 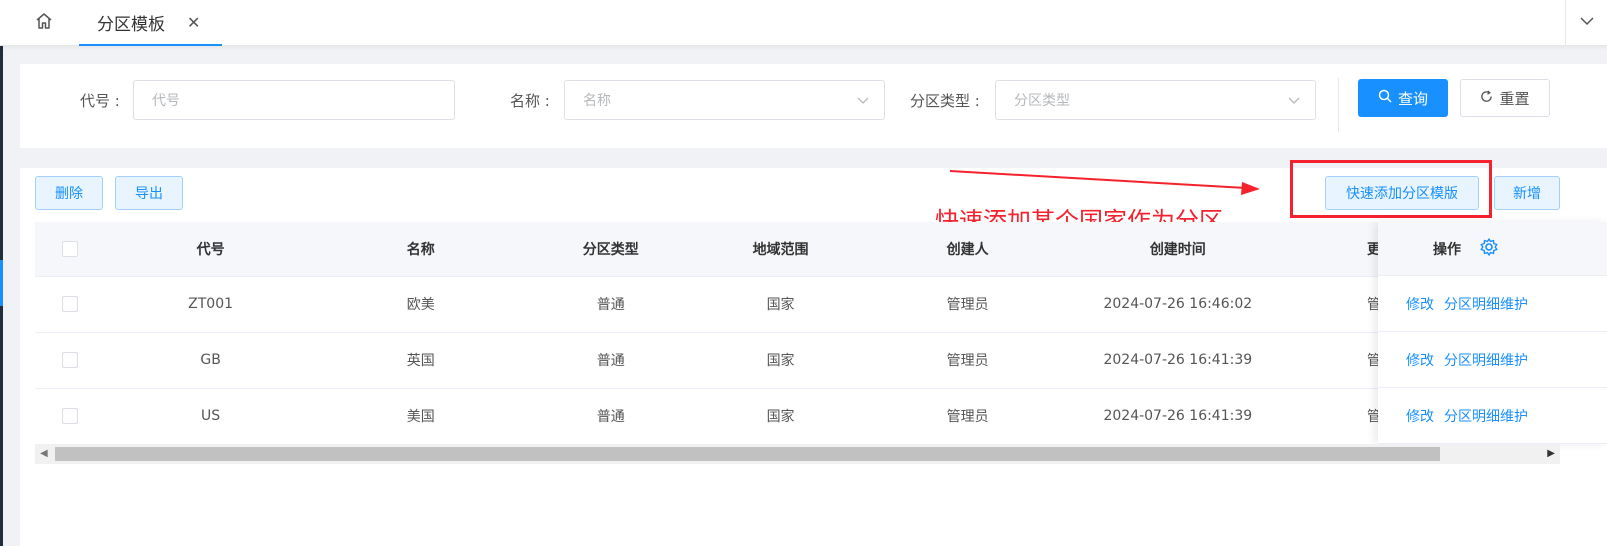 I want to click on close-icon: ✕, so click(x=193, y=22).